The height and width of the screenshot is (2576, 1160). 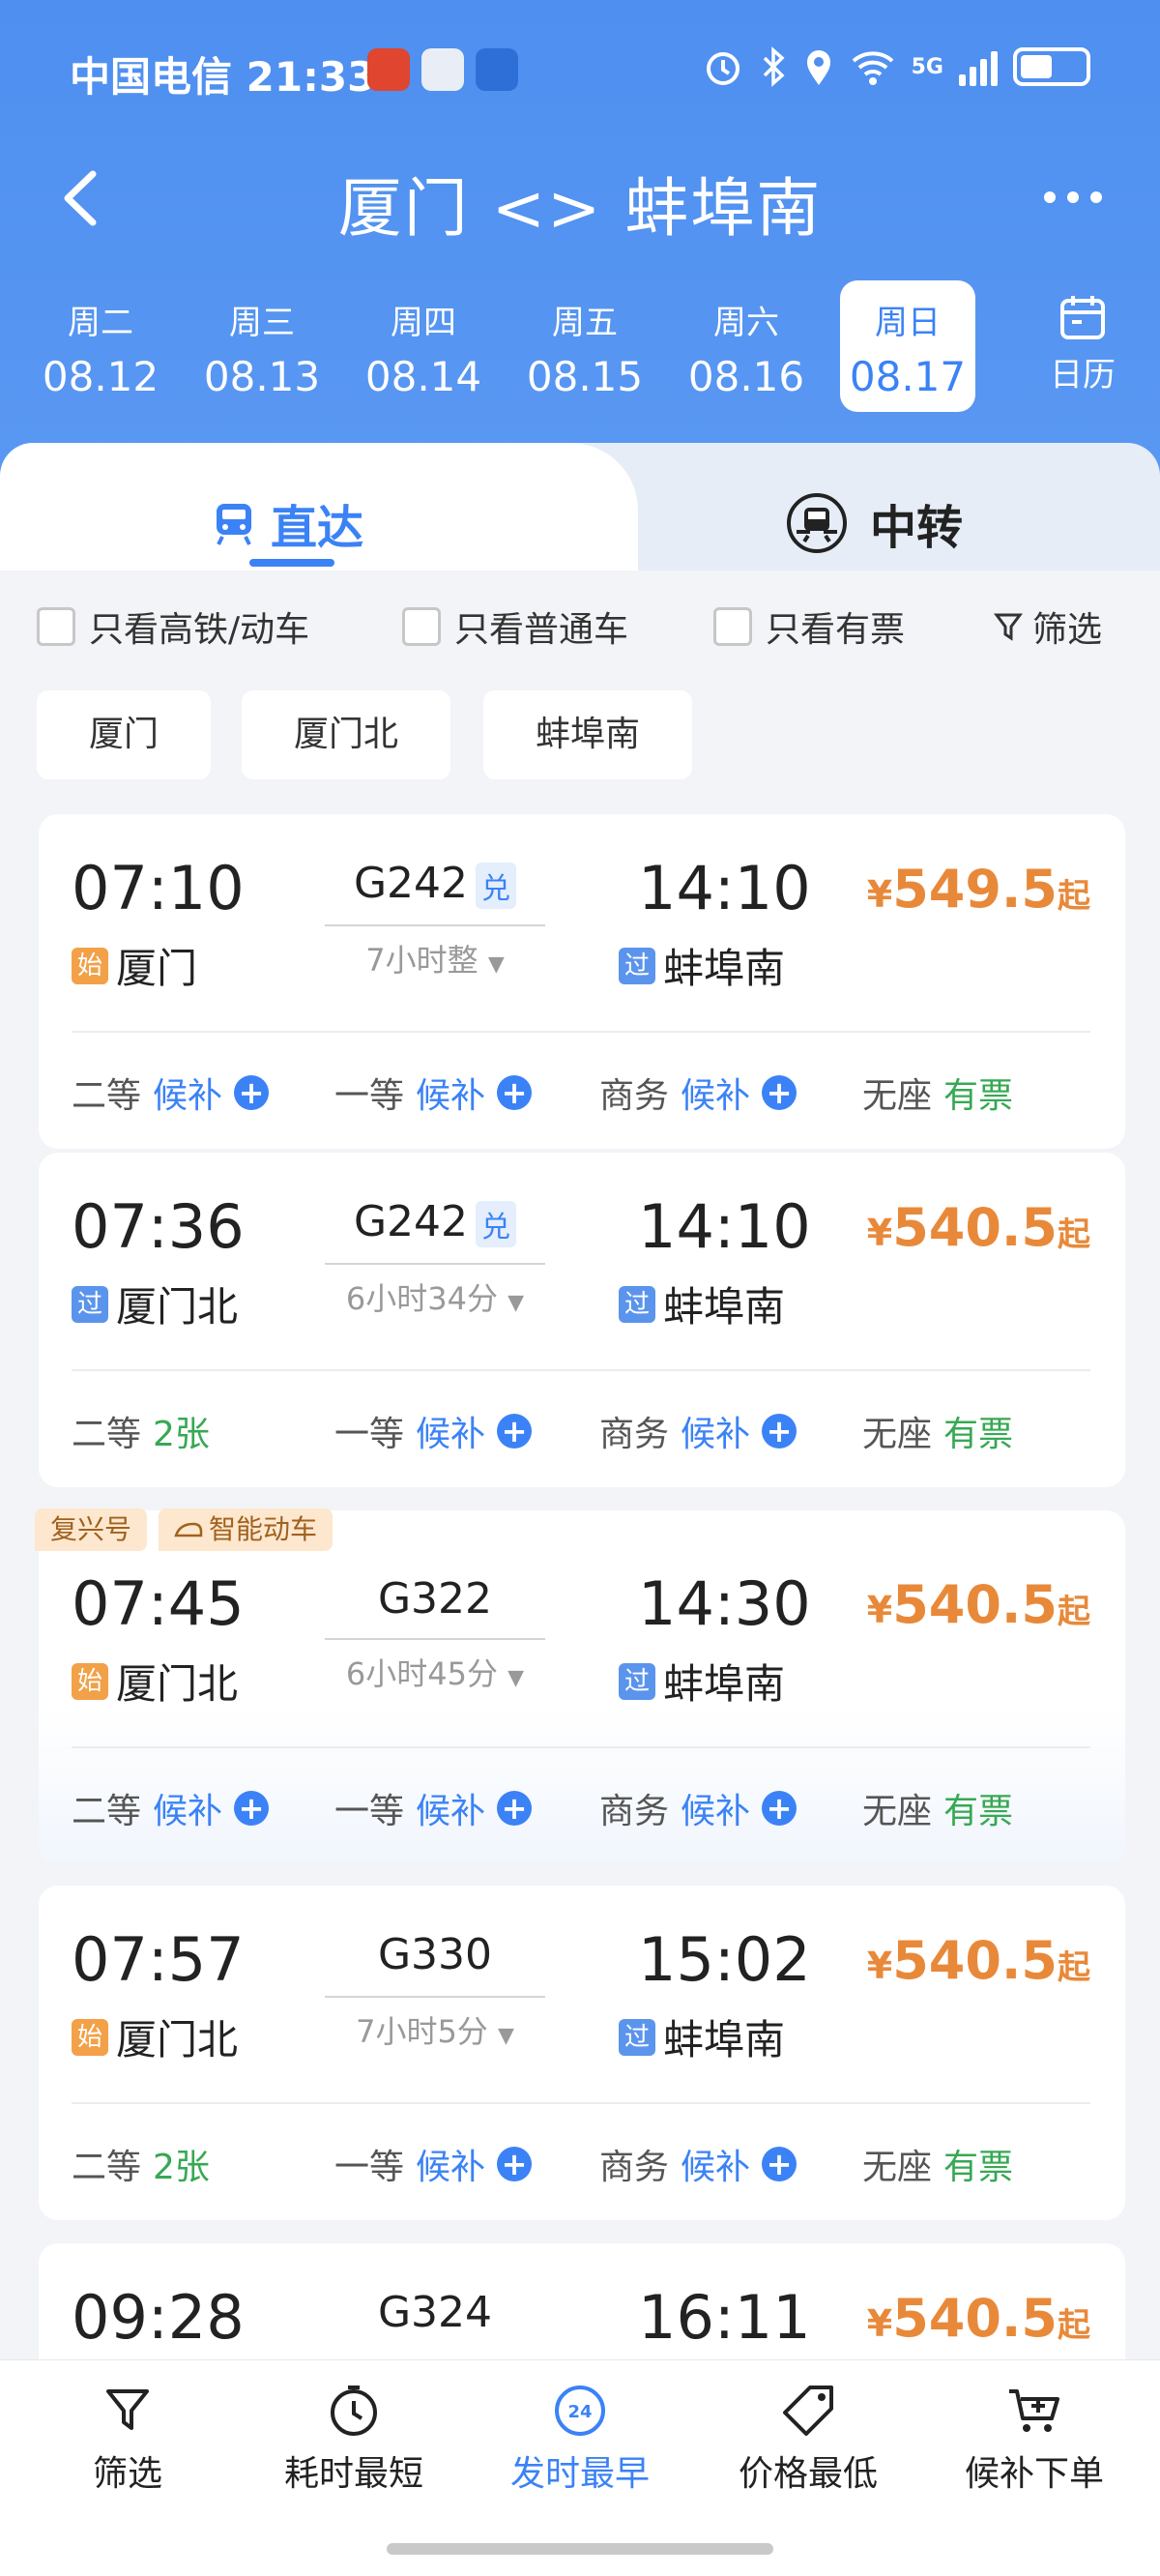 I want to click on home-indicator, so click(x=580, y=2549).